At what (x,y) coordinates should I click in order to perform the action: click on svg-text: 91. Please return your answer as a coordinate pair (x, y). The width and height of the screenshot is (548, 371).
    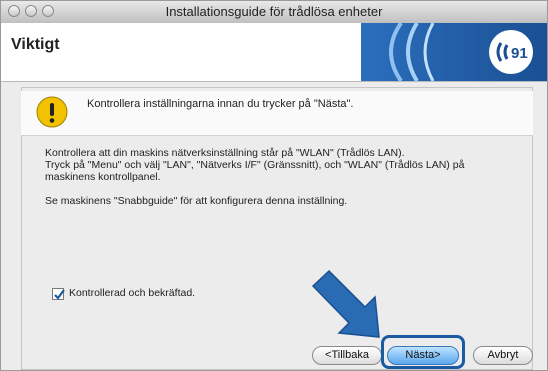
    Looking at the image, I should click on (519, 53).